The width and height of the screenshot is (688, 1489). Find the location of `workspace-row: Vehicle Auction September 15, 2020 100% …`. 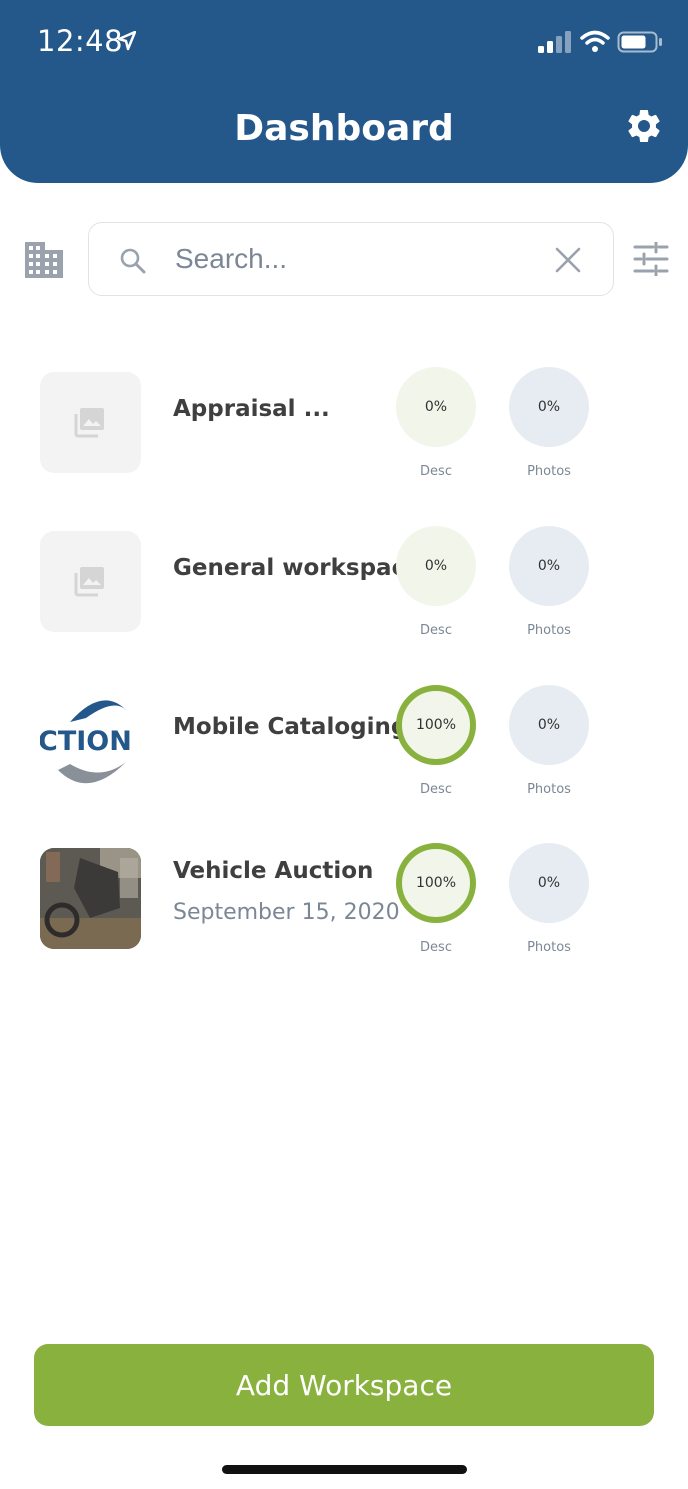

workspace-row: Vehicle Auction September 15, 2020 100% … is located at coordinates (344, 905).